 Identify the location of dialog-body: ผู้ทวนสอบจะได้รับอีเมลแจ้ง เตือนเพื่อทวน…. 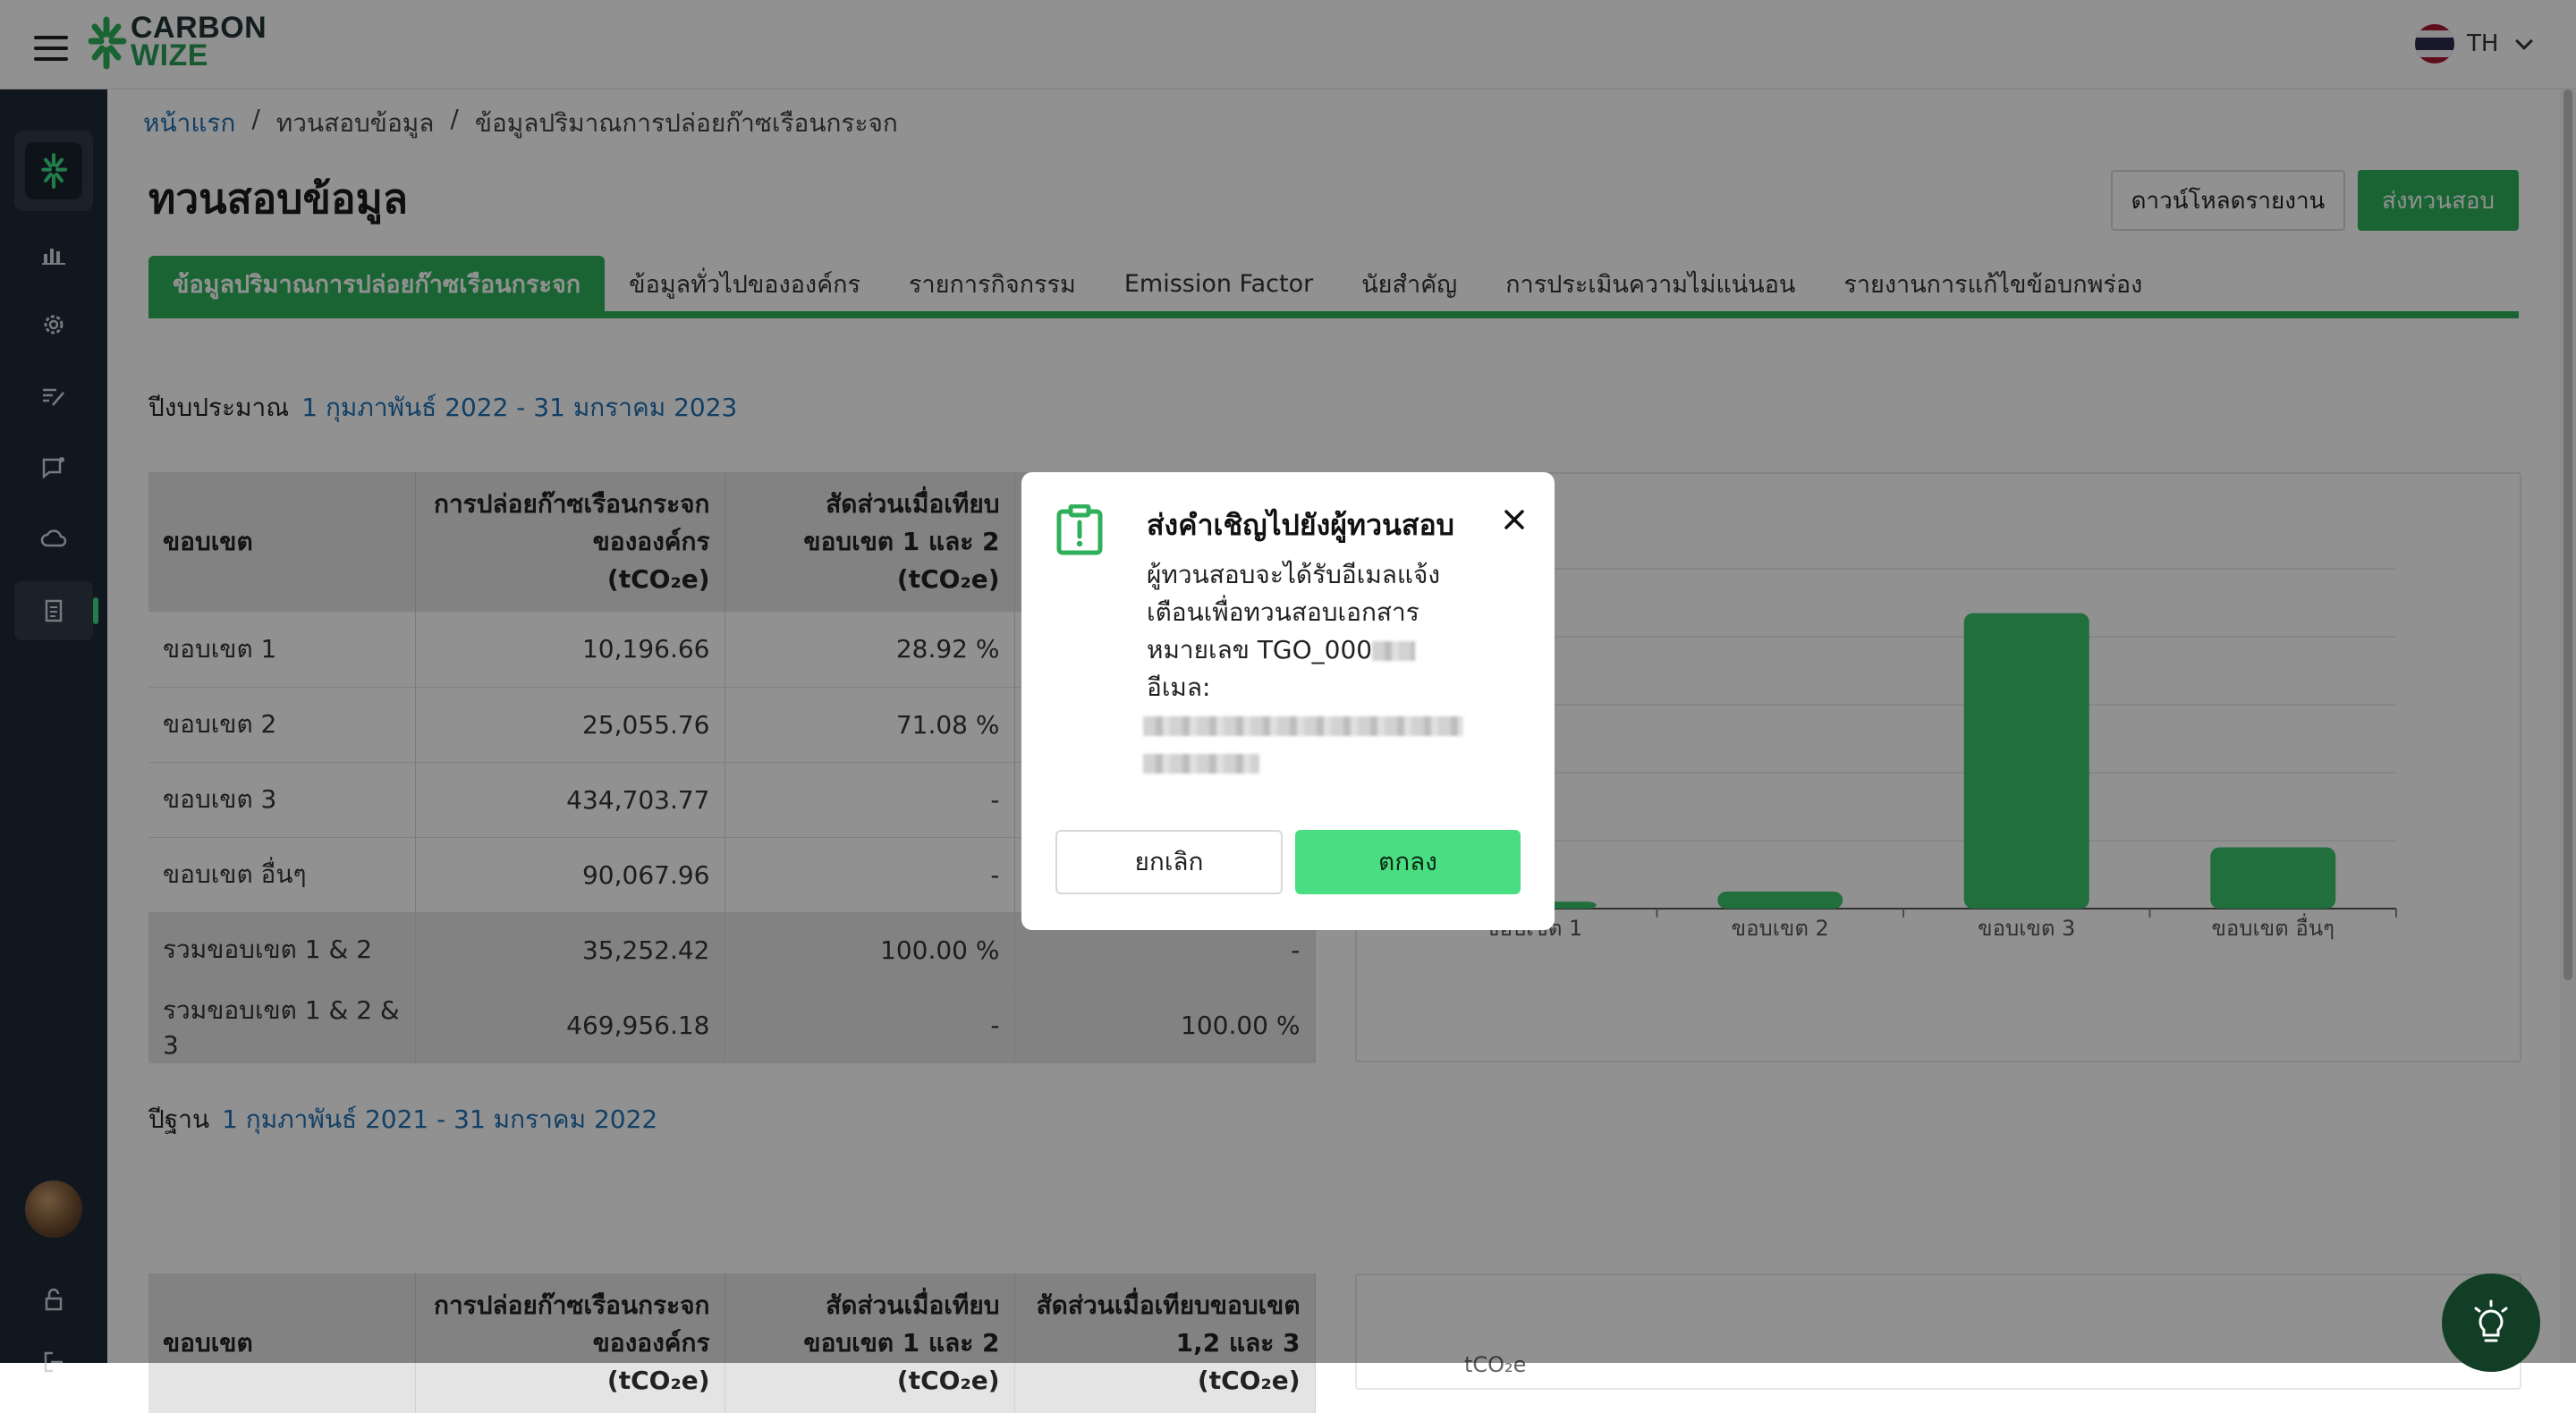
(1323, 669).